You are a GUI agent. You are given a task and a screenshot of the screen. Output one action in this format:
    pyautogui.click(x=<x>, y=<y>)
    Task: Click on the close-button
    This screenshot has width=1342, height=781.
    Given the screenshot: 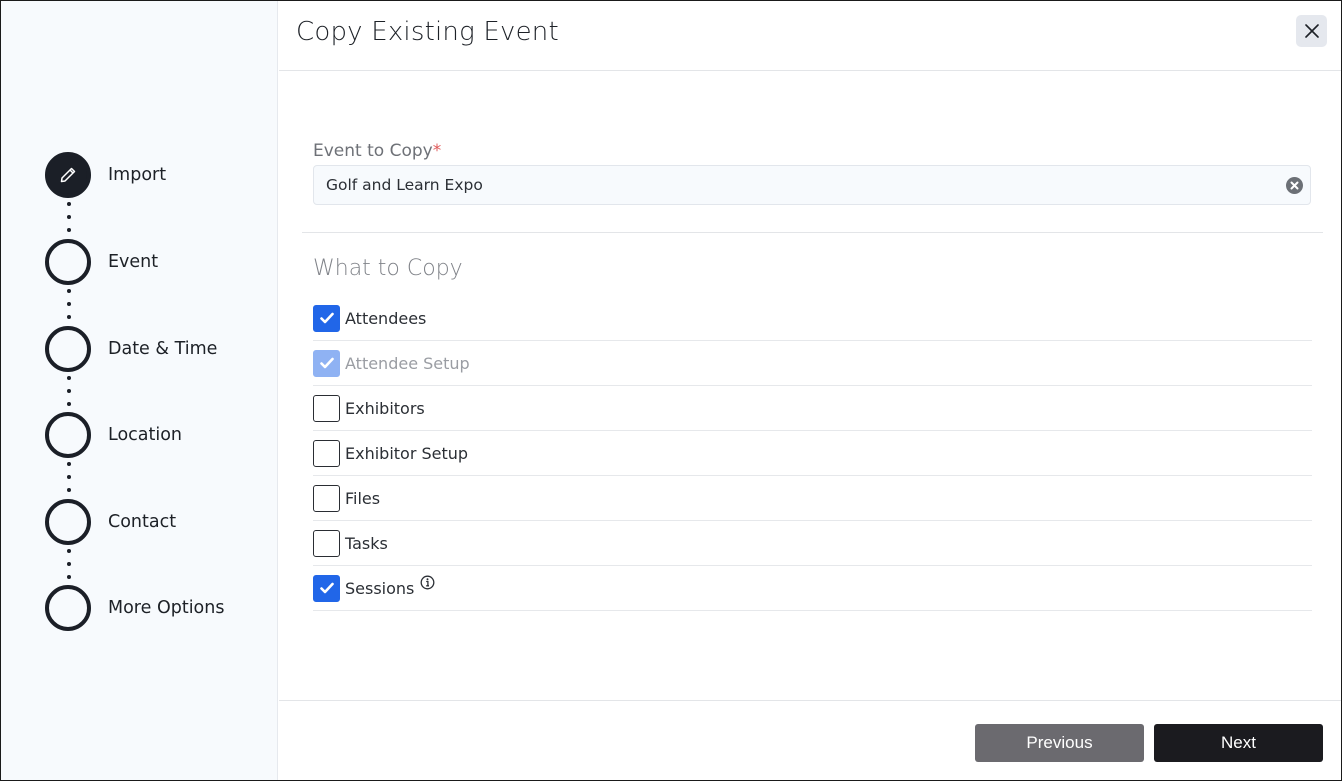 What is the action you would take?
    pyautogui.click(x=1311, y=31)
    